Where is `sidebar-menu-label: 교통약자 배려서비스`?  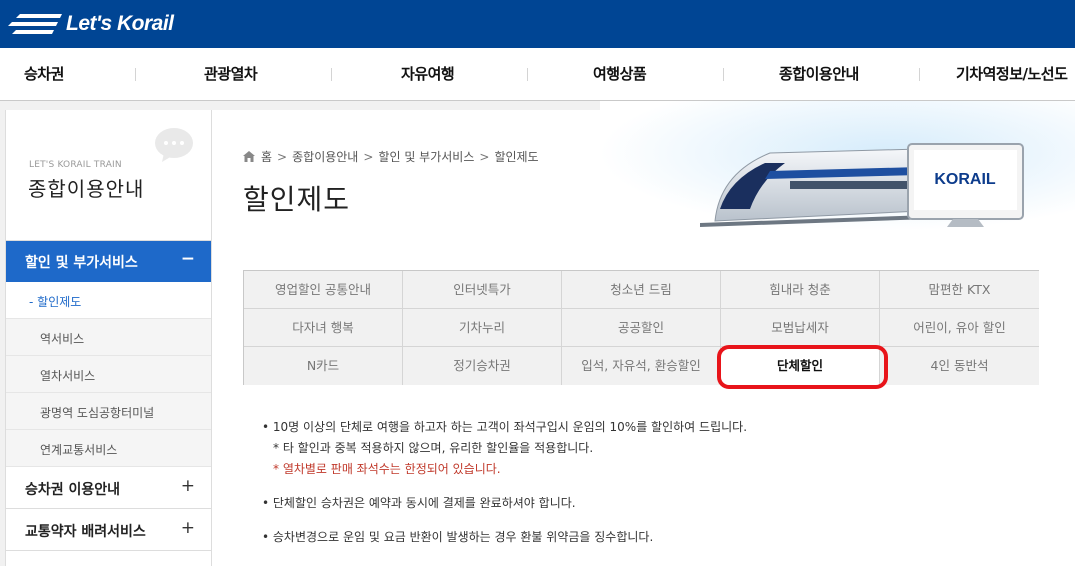 sidebar-menu-label: 교통약자 배려서비스 is located at coordinates (85, 532).